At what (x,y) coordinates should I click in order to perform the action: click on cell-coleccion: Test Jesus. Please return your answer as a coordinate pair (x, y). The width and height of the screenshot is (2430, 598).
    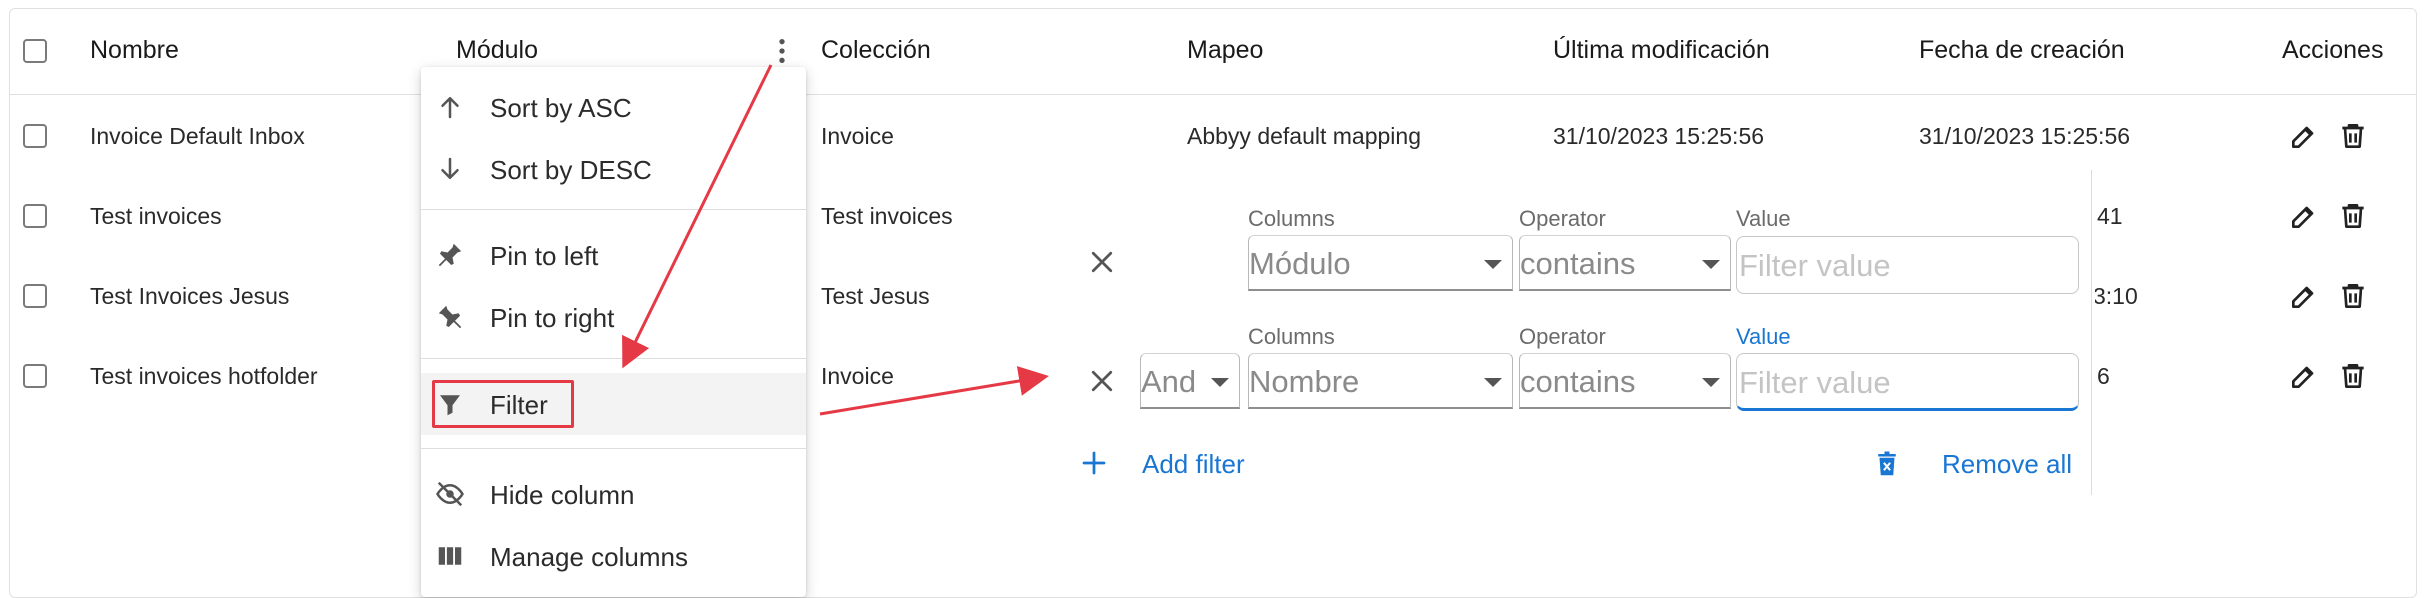
    Looking at the image, I should click on (875, 296).